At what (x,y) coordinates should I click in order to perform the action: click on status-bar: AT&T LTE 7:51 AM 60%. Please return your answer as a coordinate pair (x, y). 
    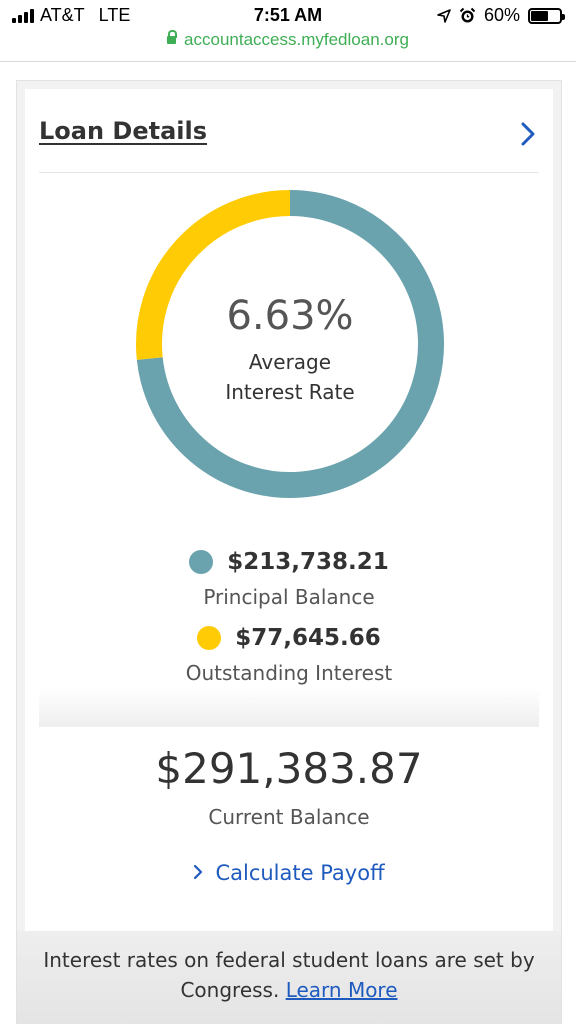
    Looking at the image, I should click on (288, 16).